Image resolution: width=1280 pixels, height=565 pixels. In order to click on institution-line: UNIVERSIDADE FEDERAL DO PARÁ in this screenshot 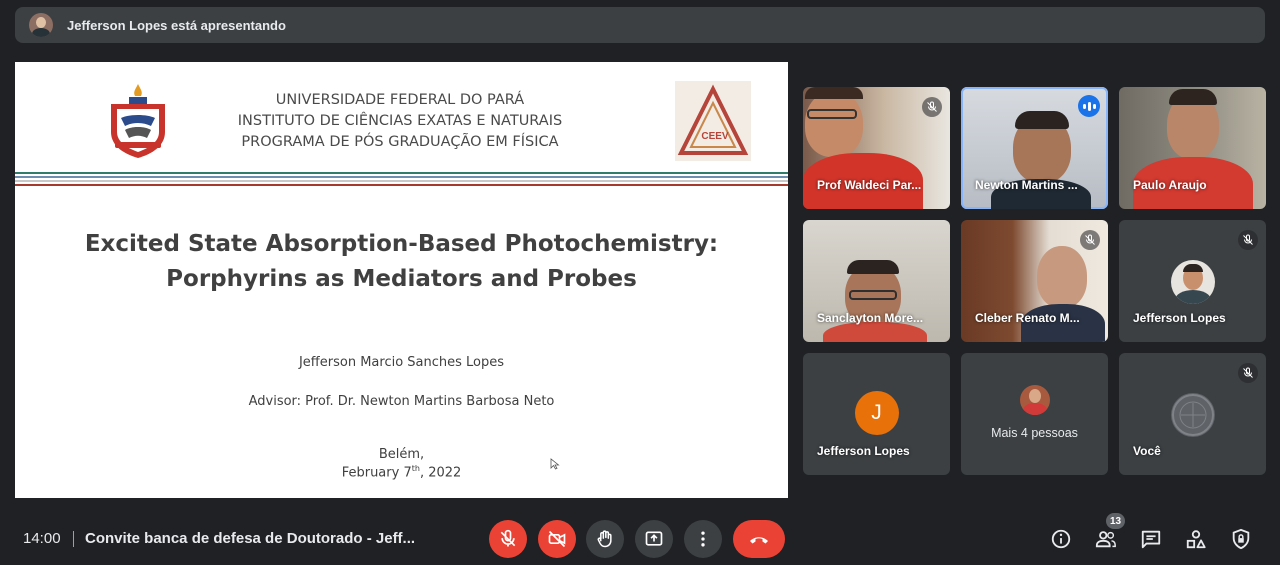, I will do `click(400, 100)`.